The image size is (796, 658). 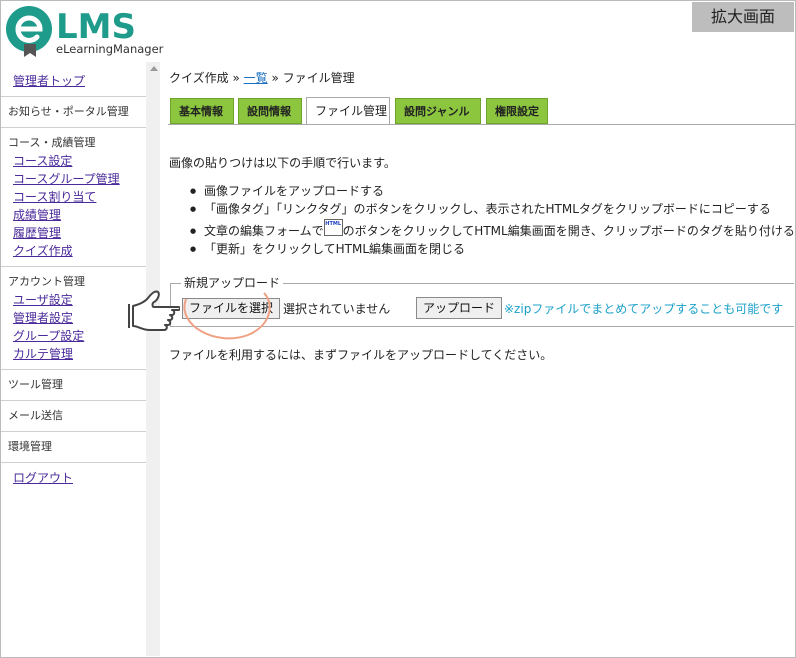 What do you see at coordinates (154, 310) in the screenshot?
I see `pointing-hand-icon` at bounding box center [154, 310].